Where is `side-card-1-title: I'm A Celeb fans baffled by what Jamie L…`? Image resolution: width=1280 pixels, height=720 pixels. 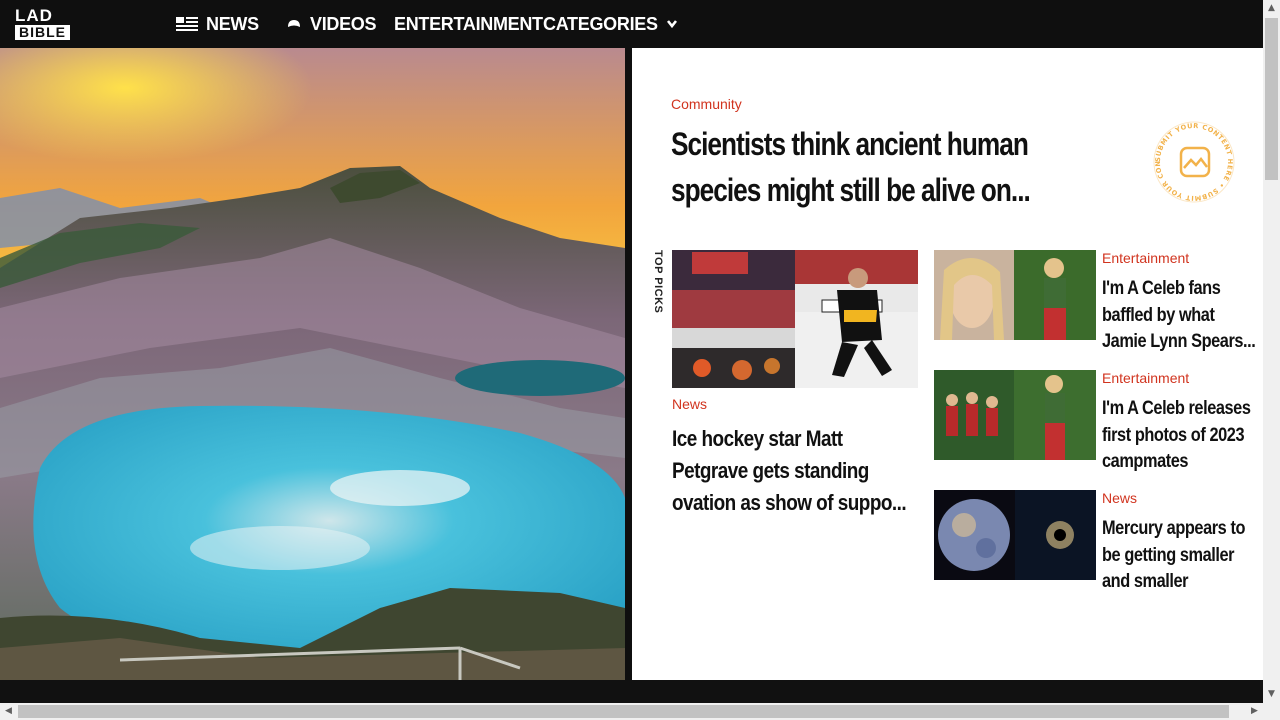 side-card-1-title: I'm A Celeb fans baffled by what Jamie L… is located at coordinates (1179, 316).